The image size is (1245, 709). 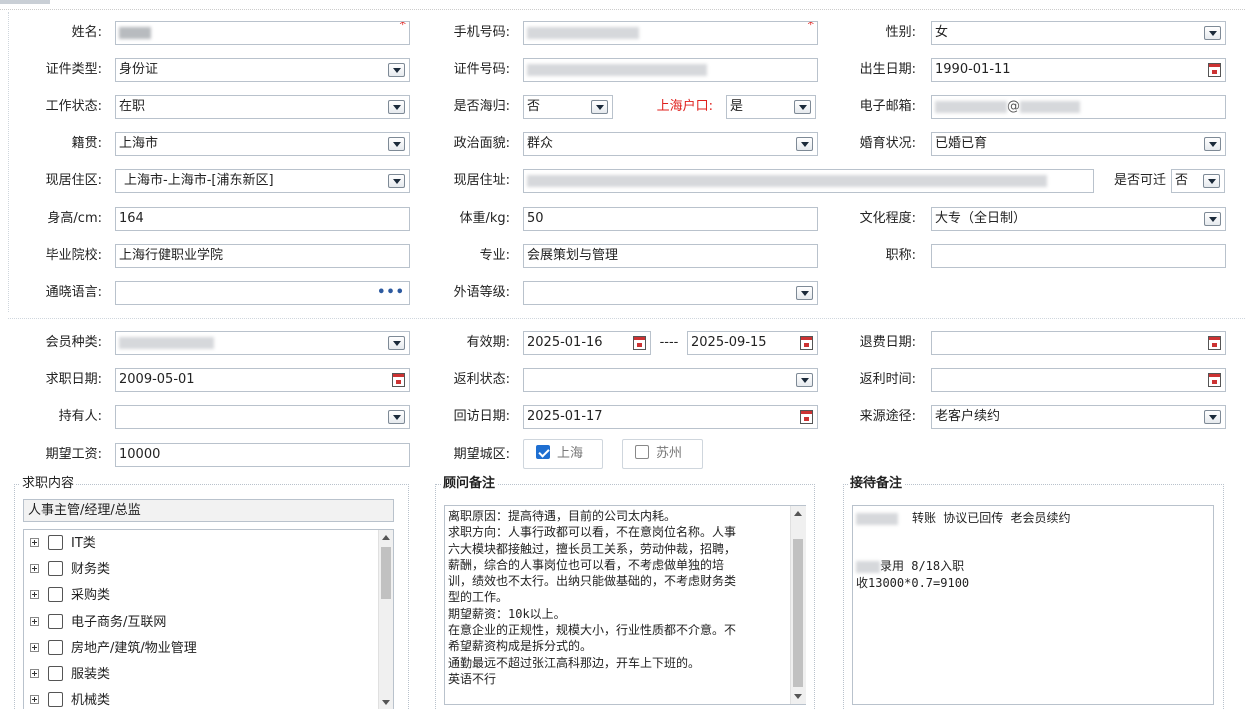 I want to click on tree-scrollbar, so click(x=385, y=619).